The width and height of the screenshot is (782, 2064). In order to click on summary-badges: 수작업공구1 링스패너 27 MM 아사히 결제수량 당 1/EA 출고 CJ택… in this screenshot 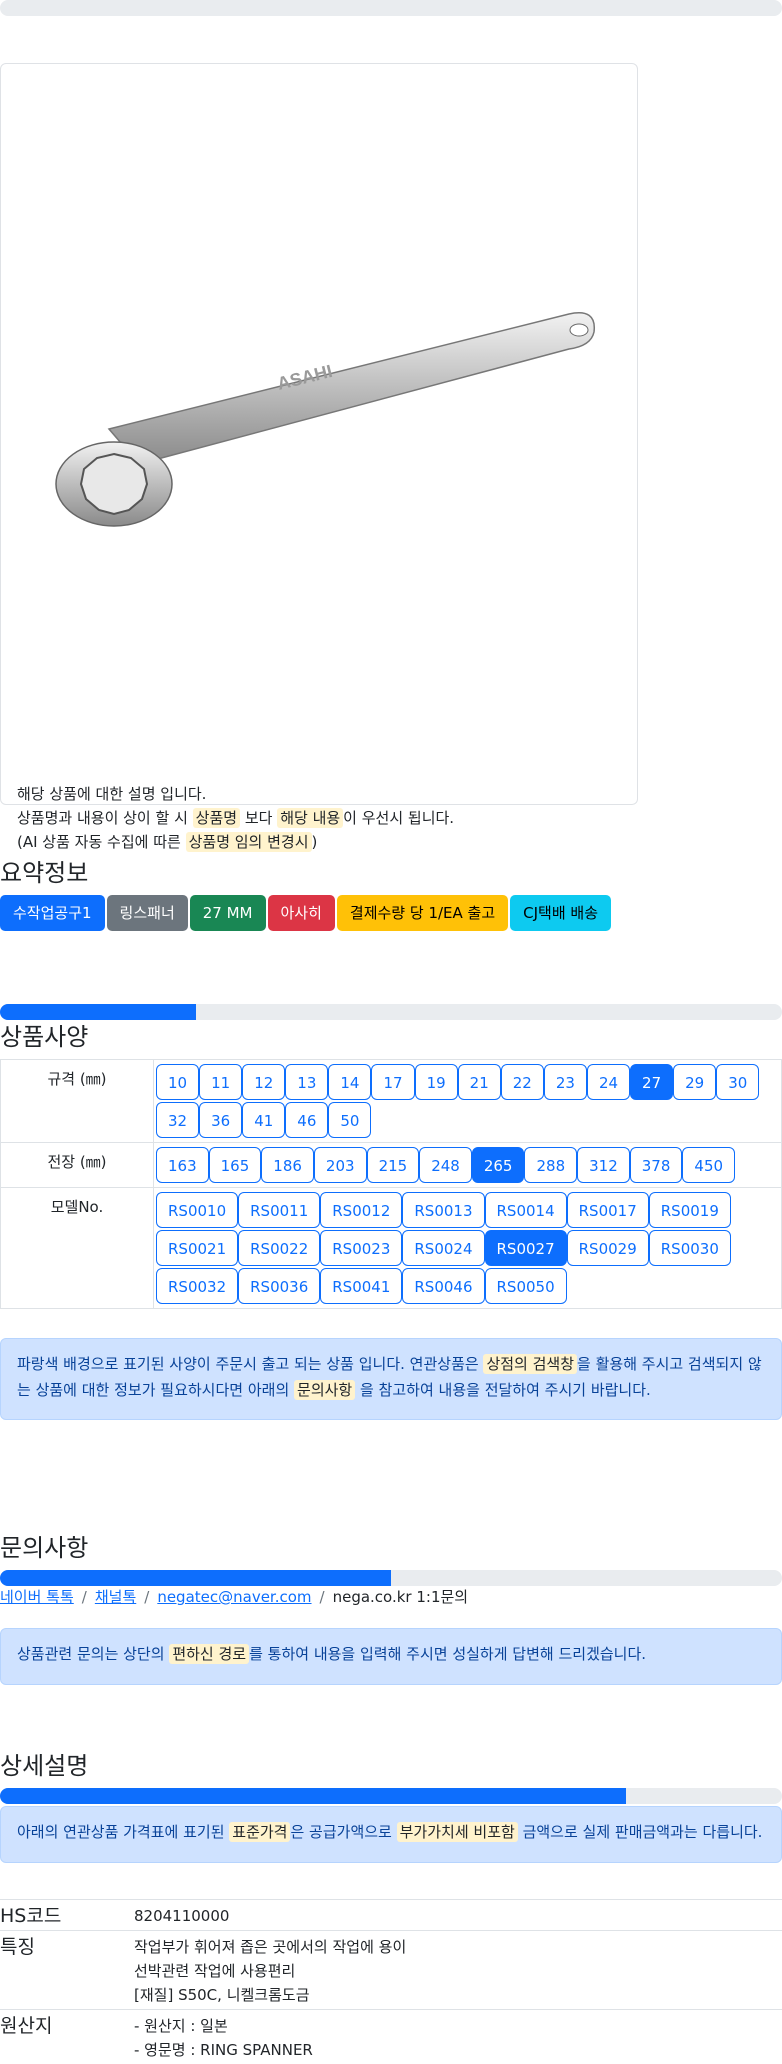, I will do `click(305, 913)`.